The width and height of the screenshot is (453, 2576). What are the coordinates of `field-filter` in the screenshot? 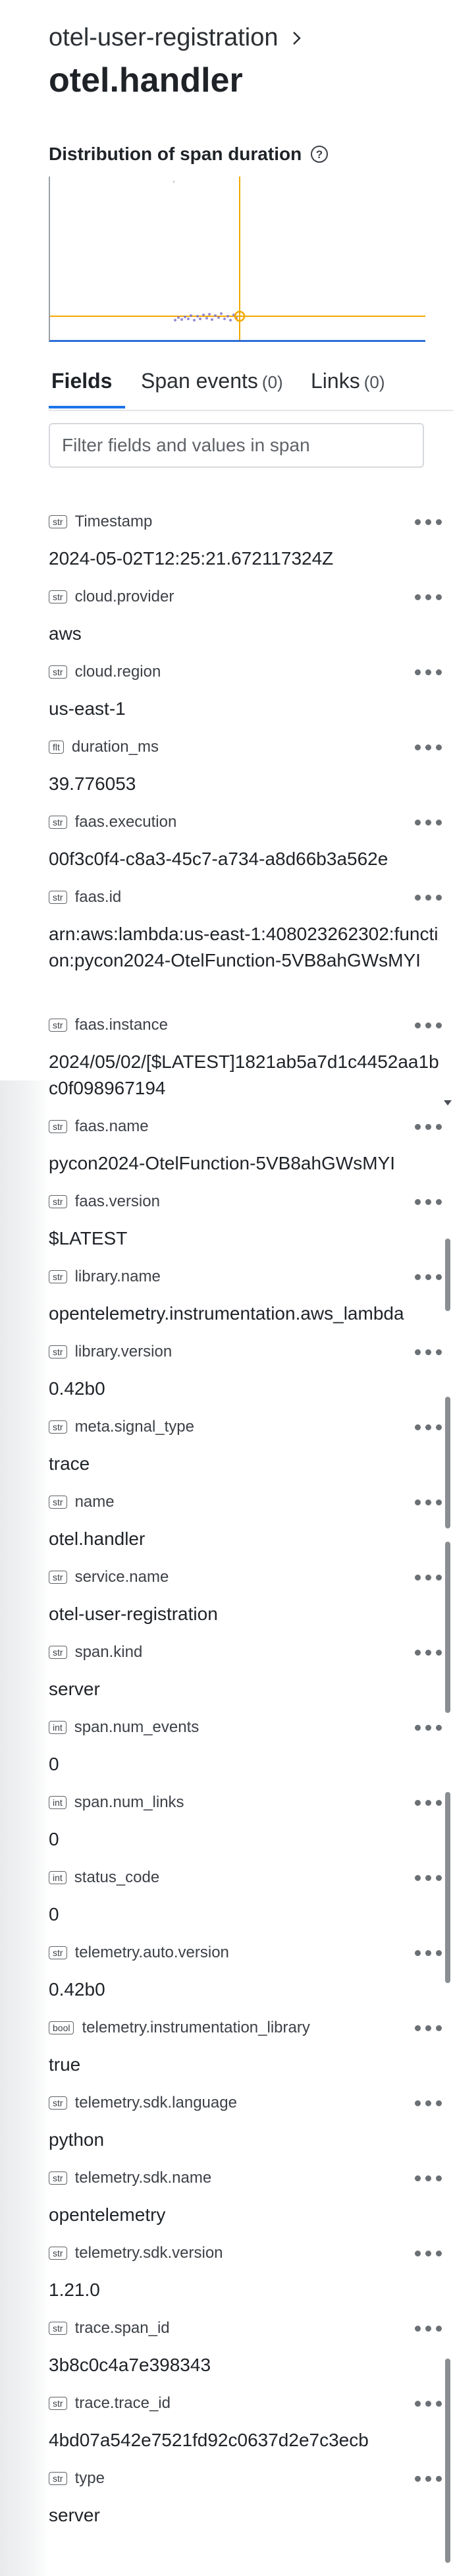 It's located at (236, 445).